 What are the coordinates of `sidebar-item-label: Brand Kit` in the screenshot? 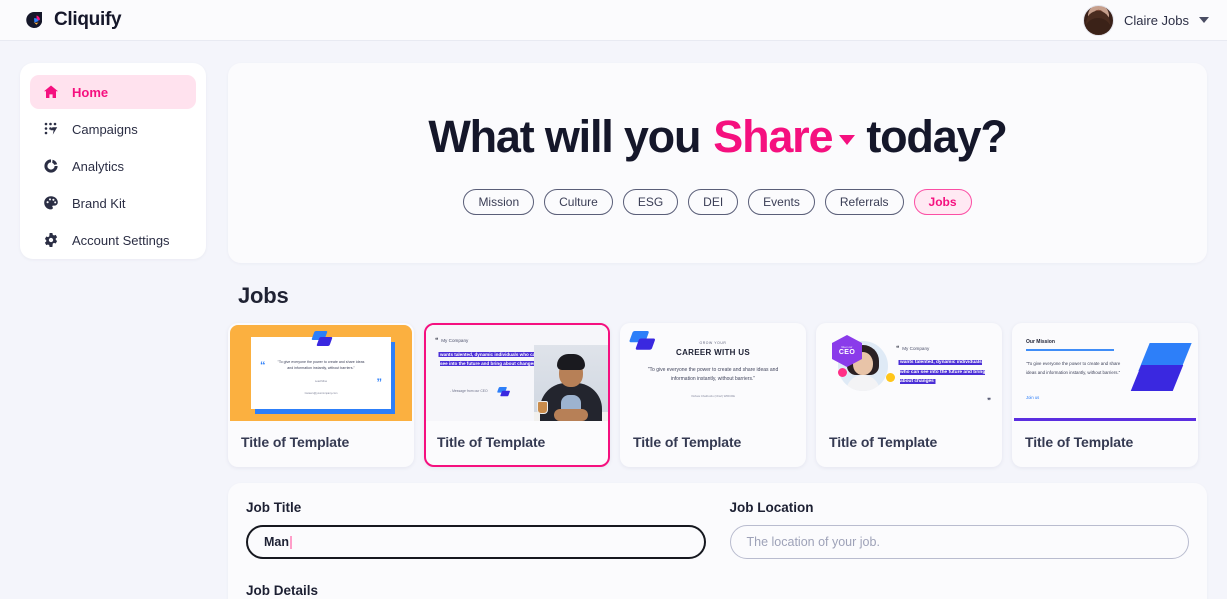 It's located at (99, 203).